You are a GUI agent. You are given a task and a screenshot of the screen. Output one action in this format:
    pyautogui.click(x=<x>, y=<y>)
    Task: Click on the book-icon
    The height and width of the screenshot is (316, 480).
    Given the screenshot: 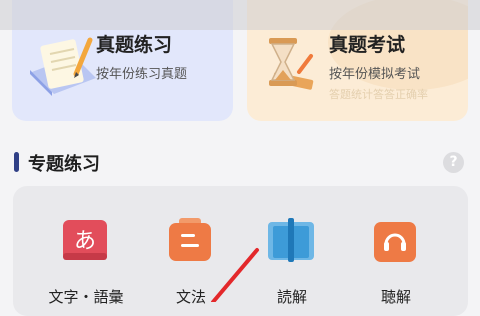 What is the action you would take?
    pyautogui.click(x=291, y=240)
    